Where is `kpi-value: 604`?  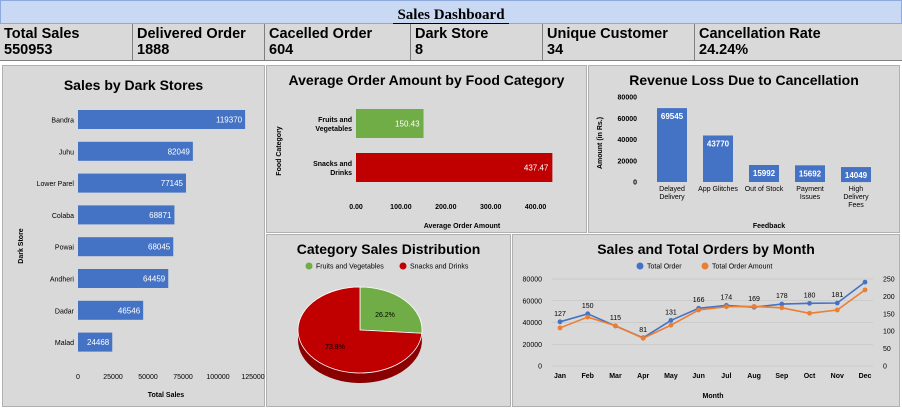 kpi-value: 604 is located at coordinates (281, 50).